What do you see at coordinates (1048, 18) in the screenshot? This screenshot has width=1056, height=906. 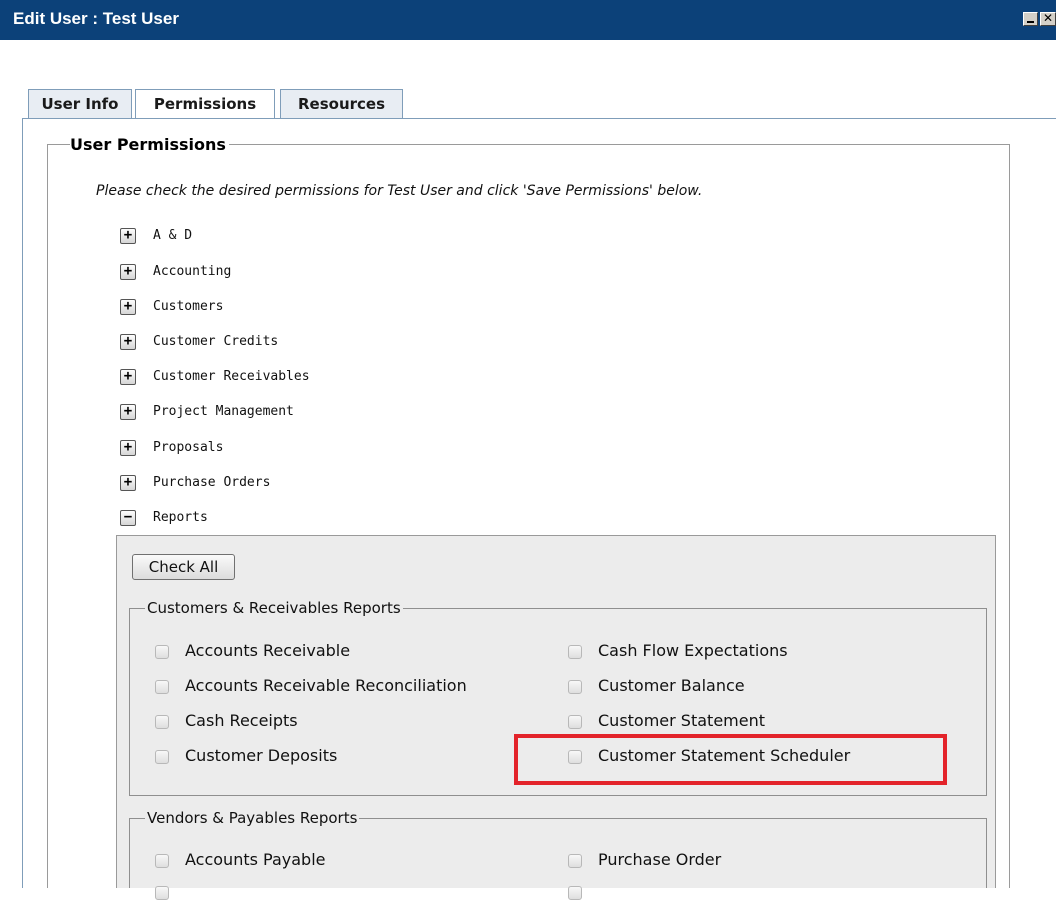 I see `close-icon` at bounding box center [1048, 18].